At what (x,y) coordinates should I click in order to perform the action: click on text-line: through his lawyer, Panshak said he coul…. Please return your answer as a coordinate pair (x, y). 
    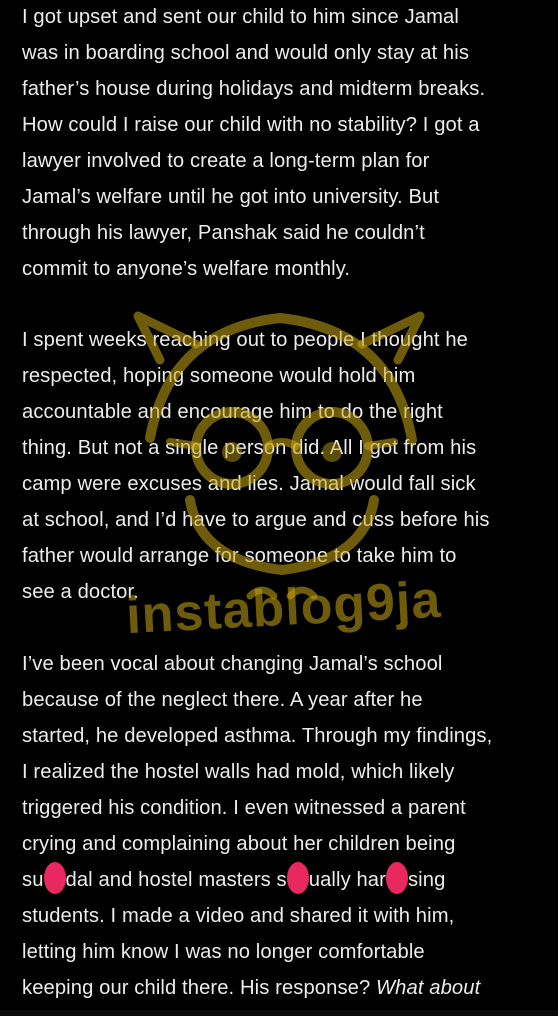
    Looking at the image, I should click on (223, 233).